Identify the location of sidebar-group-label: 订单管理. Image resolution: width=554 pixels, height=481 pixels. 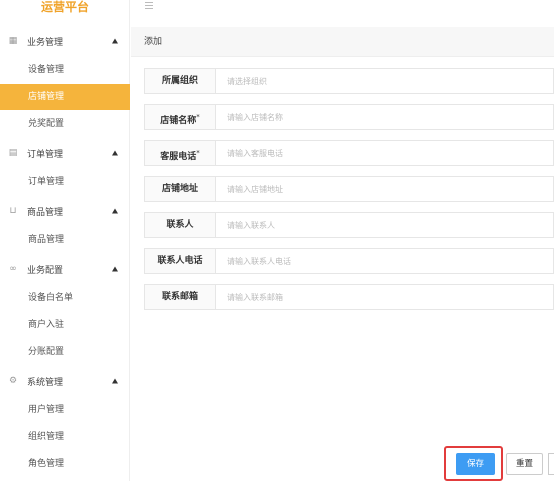
(45, 154).